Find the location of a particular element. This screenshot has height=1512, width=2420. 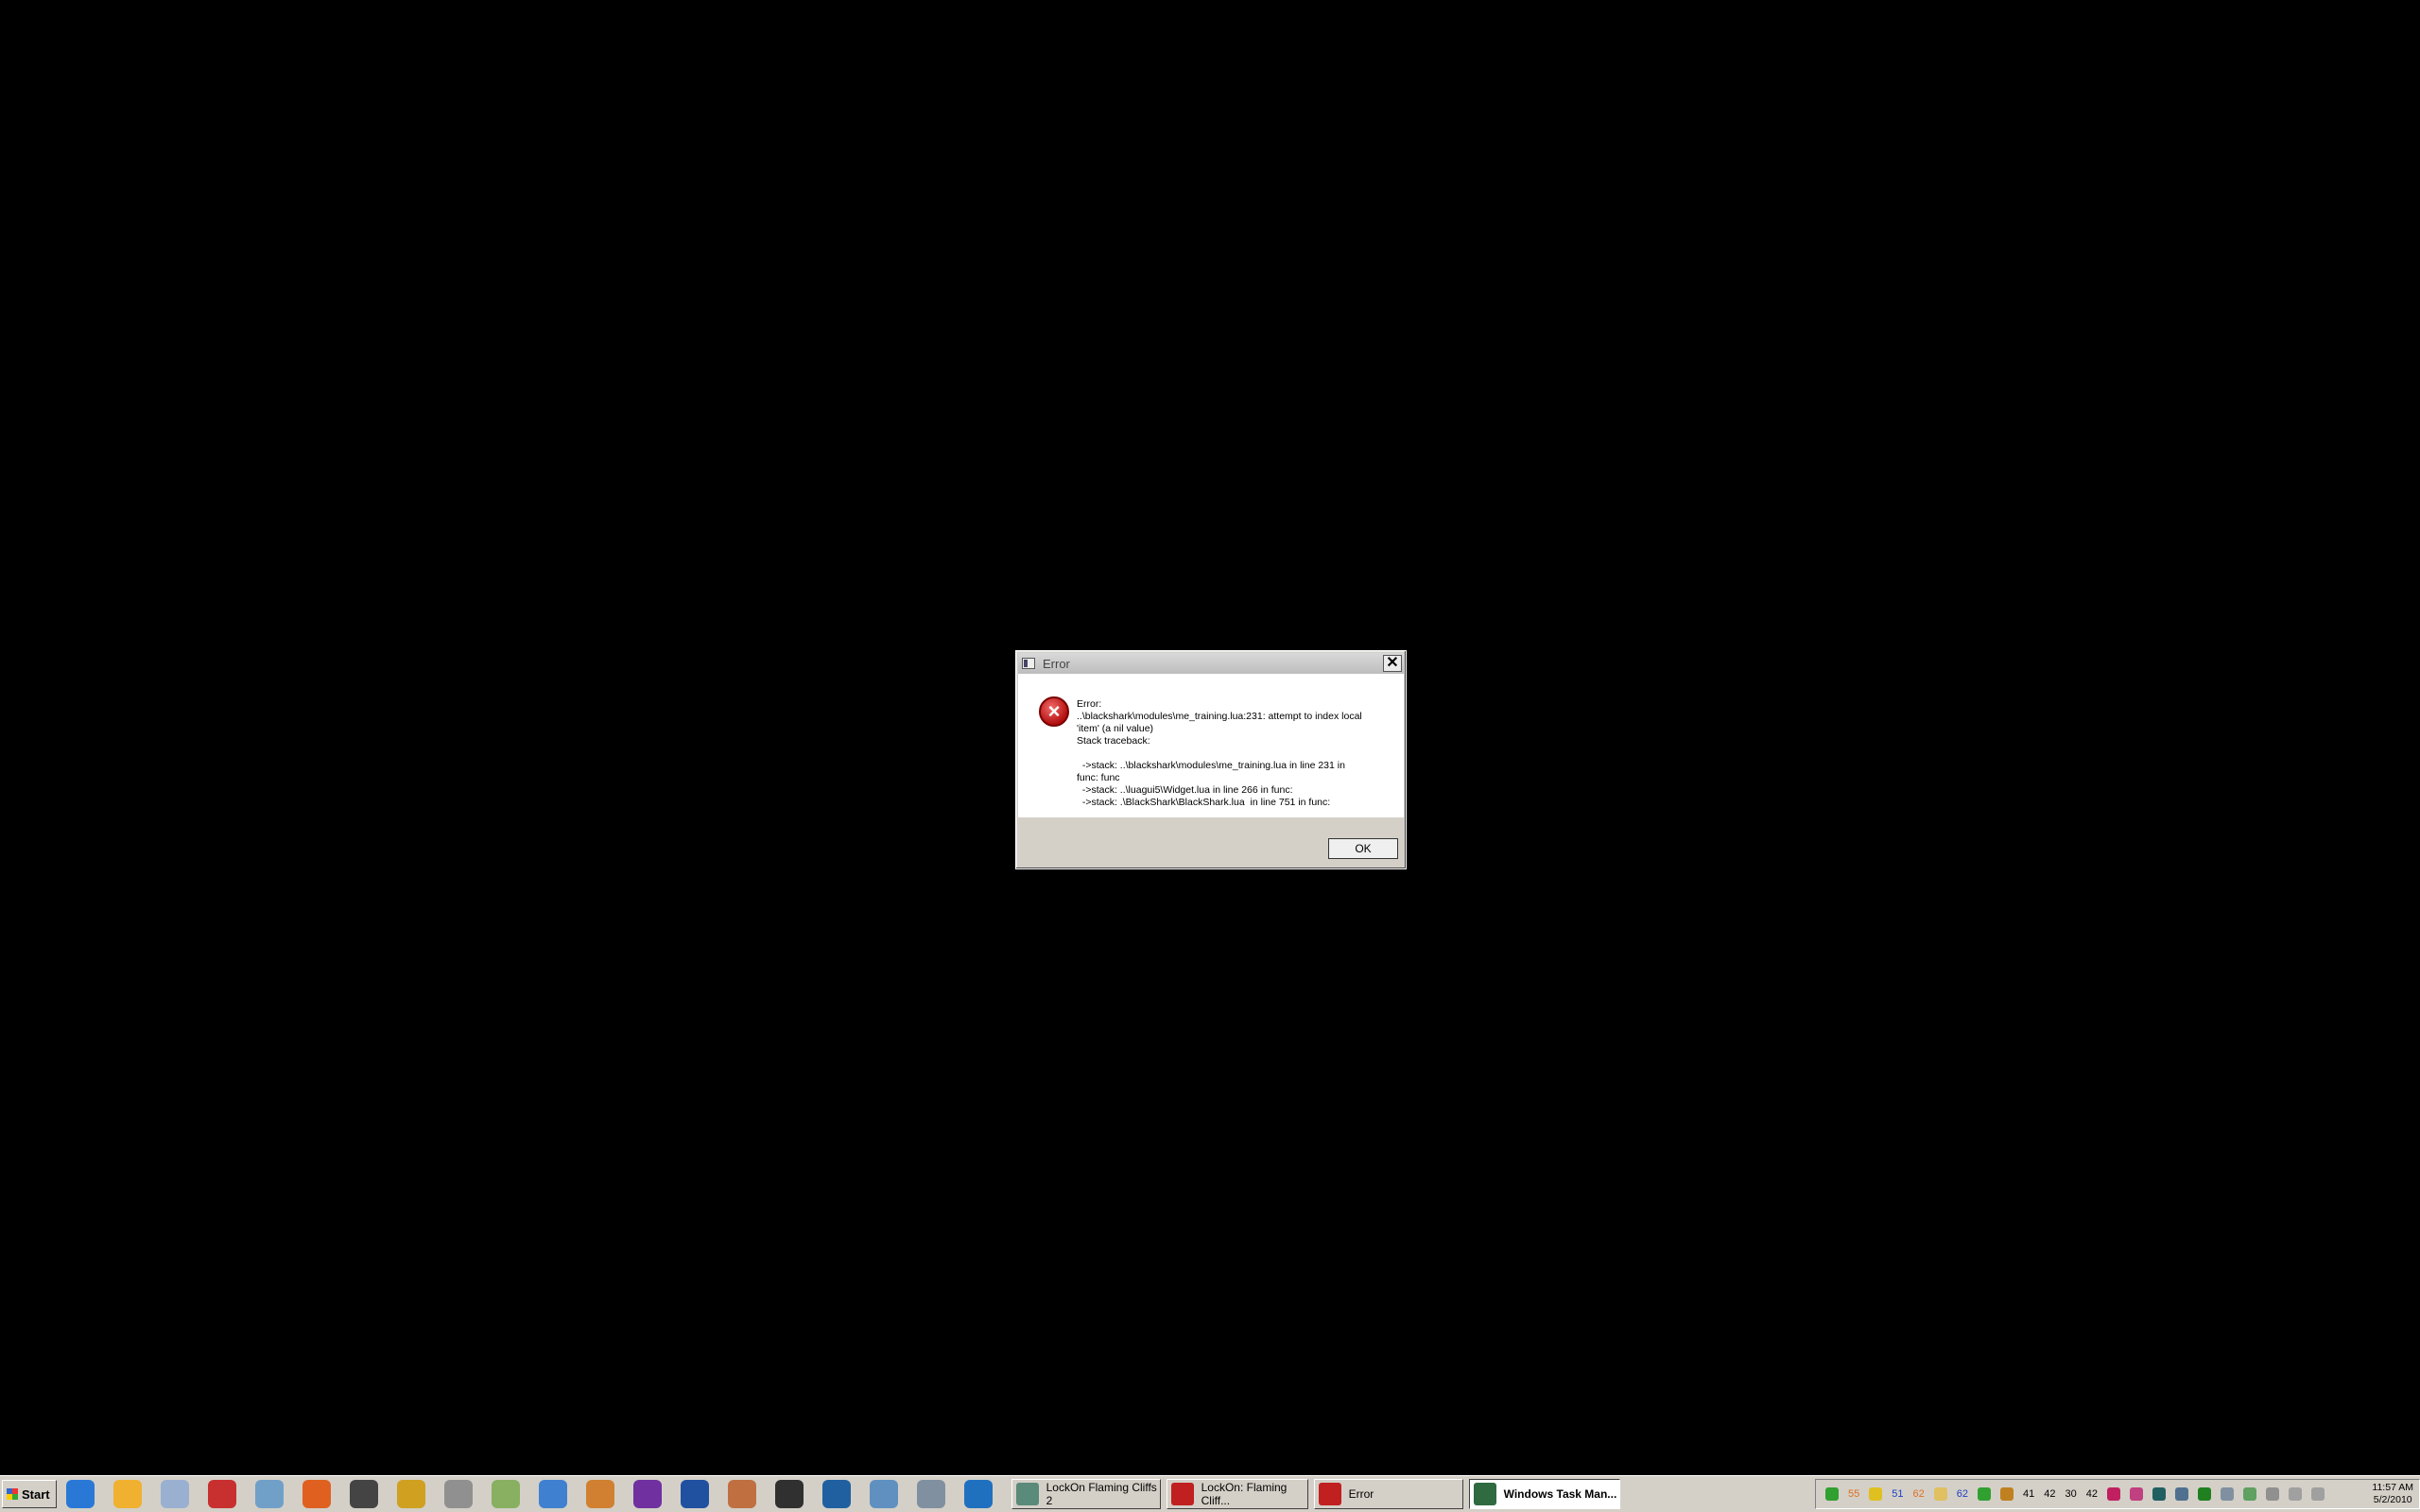

task-button: Error is located at coordinates (1388, 1494).